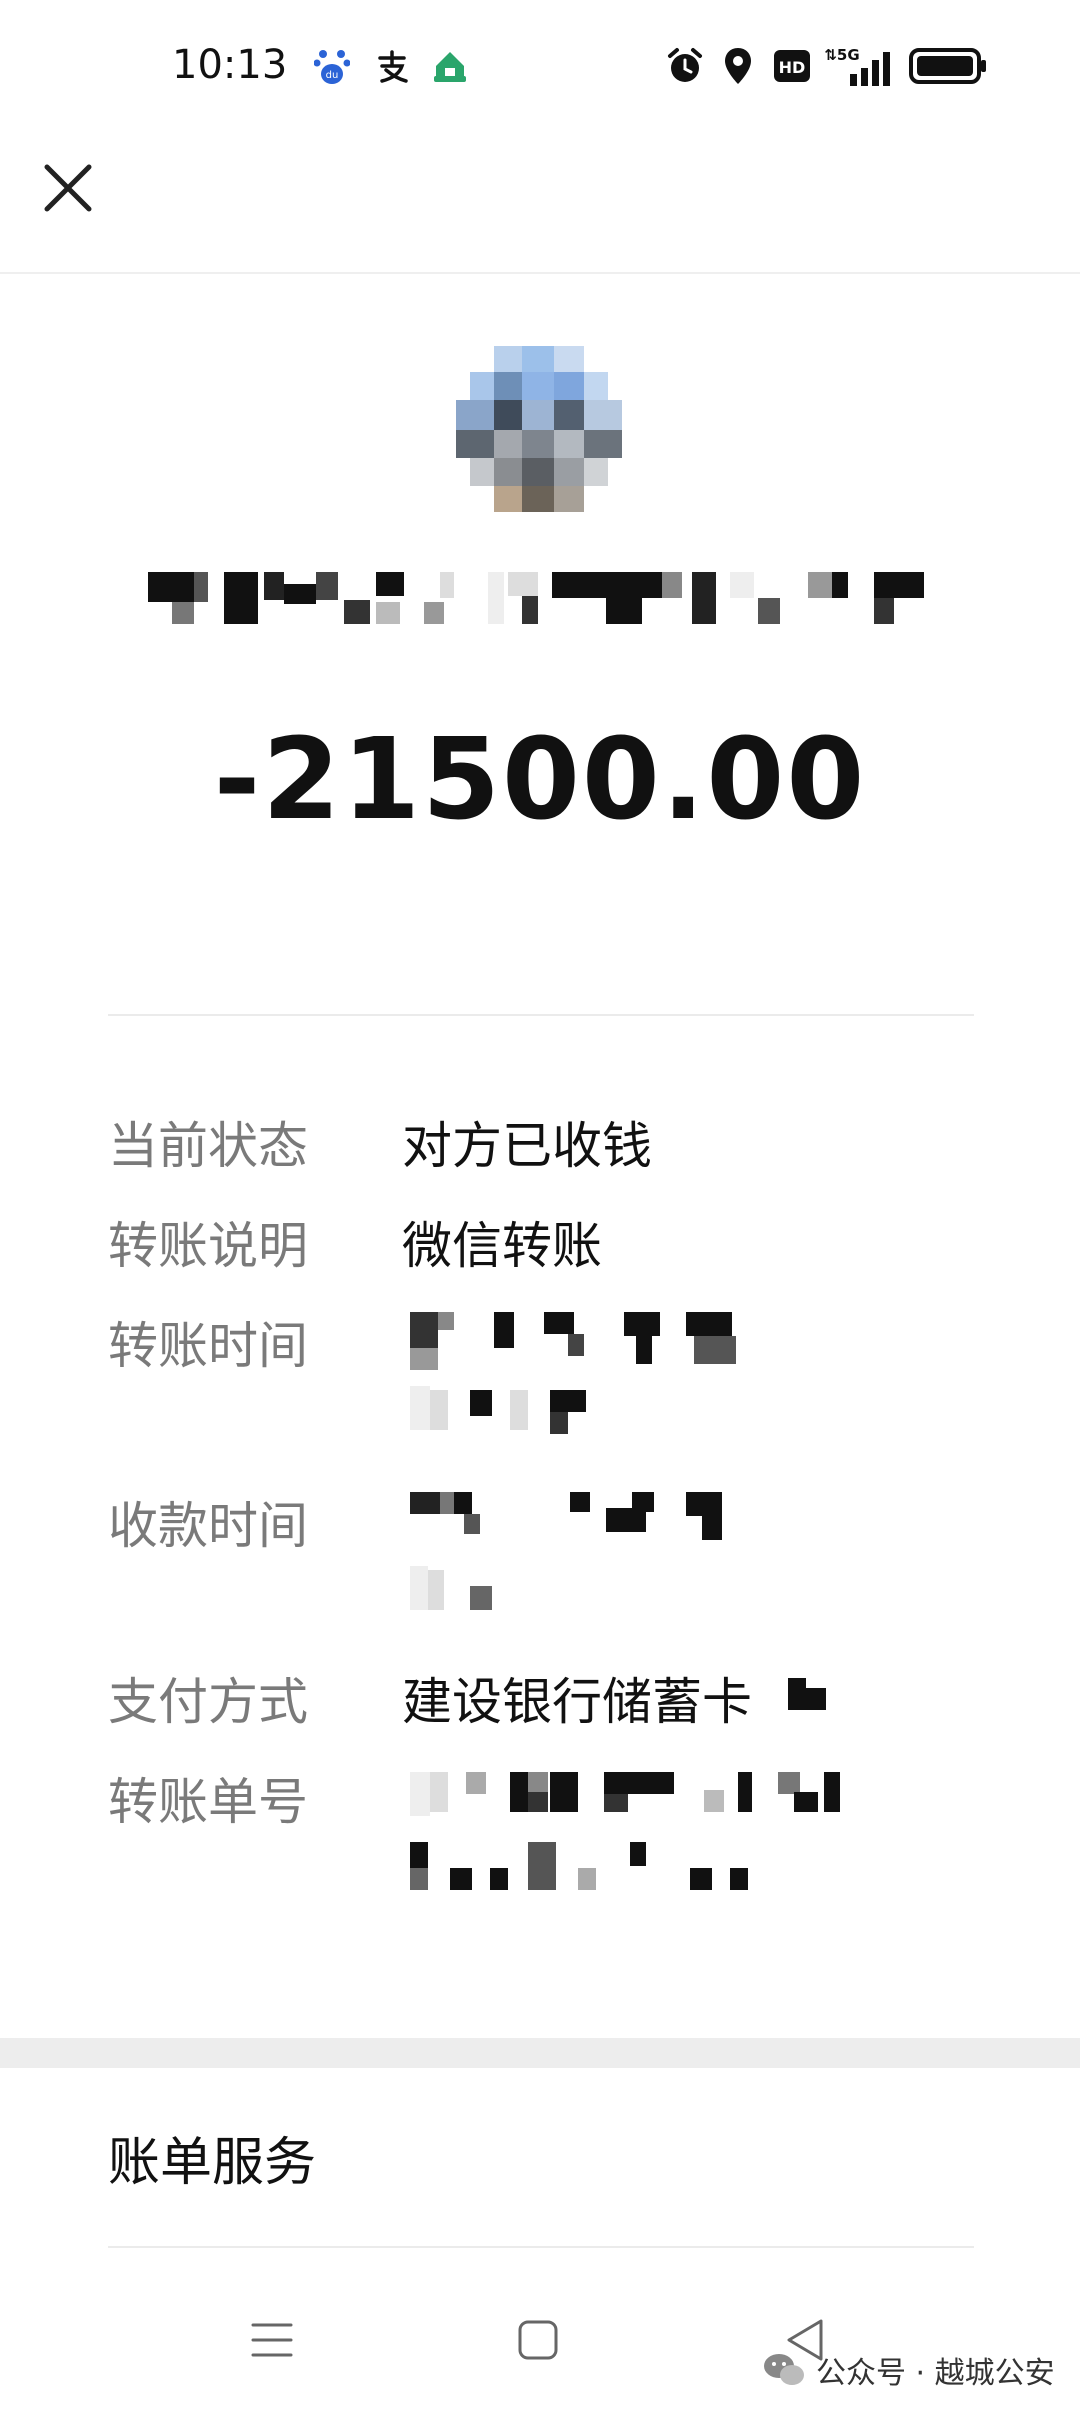  What do you see at coordinates (230, 65) in the screenshot?
I see `status-time: 10:13` at bounding box center [230, 65].